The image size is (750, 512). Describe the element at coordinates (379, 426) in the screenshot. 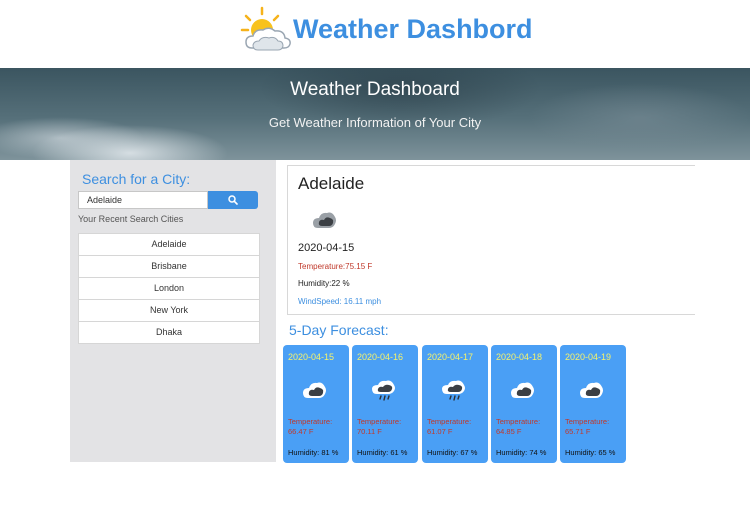

I see `forecast-temperature: Temperature: 70.11 F` at that location.